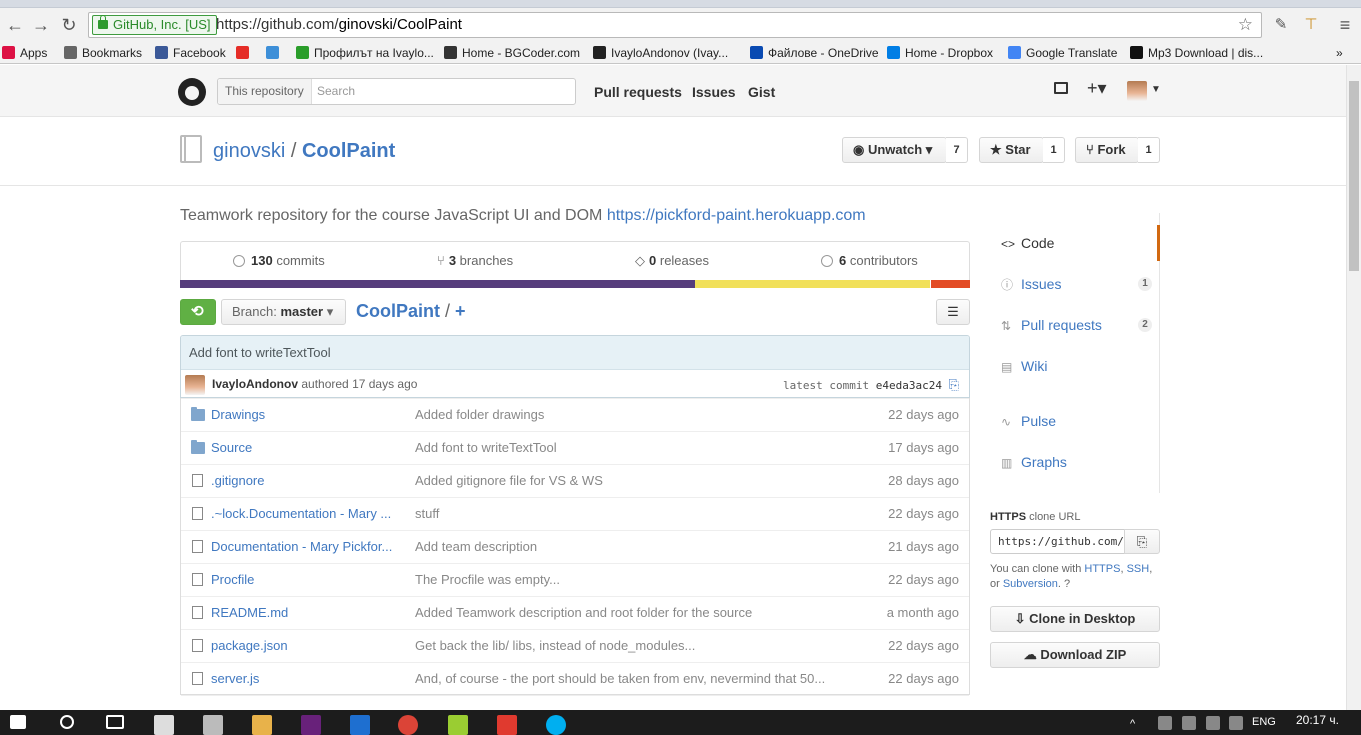 This screenshot has width=1361, height=735. What do you see at coordinates (311, 725) in the screenshot?
I see `visual-studio-icon` at bounding box center [311, 725].